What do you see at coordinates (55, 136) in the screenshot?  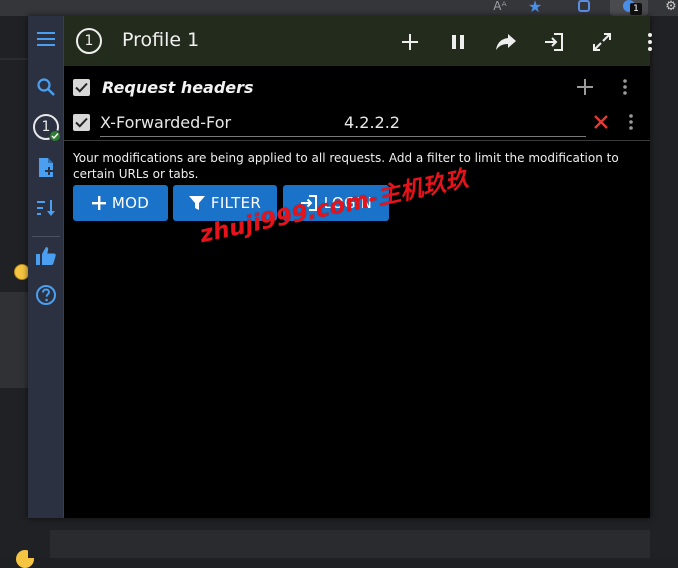 I see `active-check-icon` at bounding box center [55, 136].